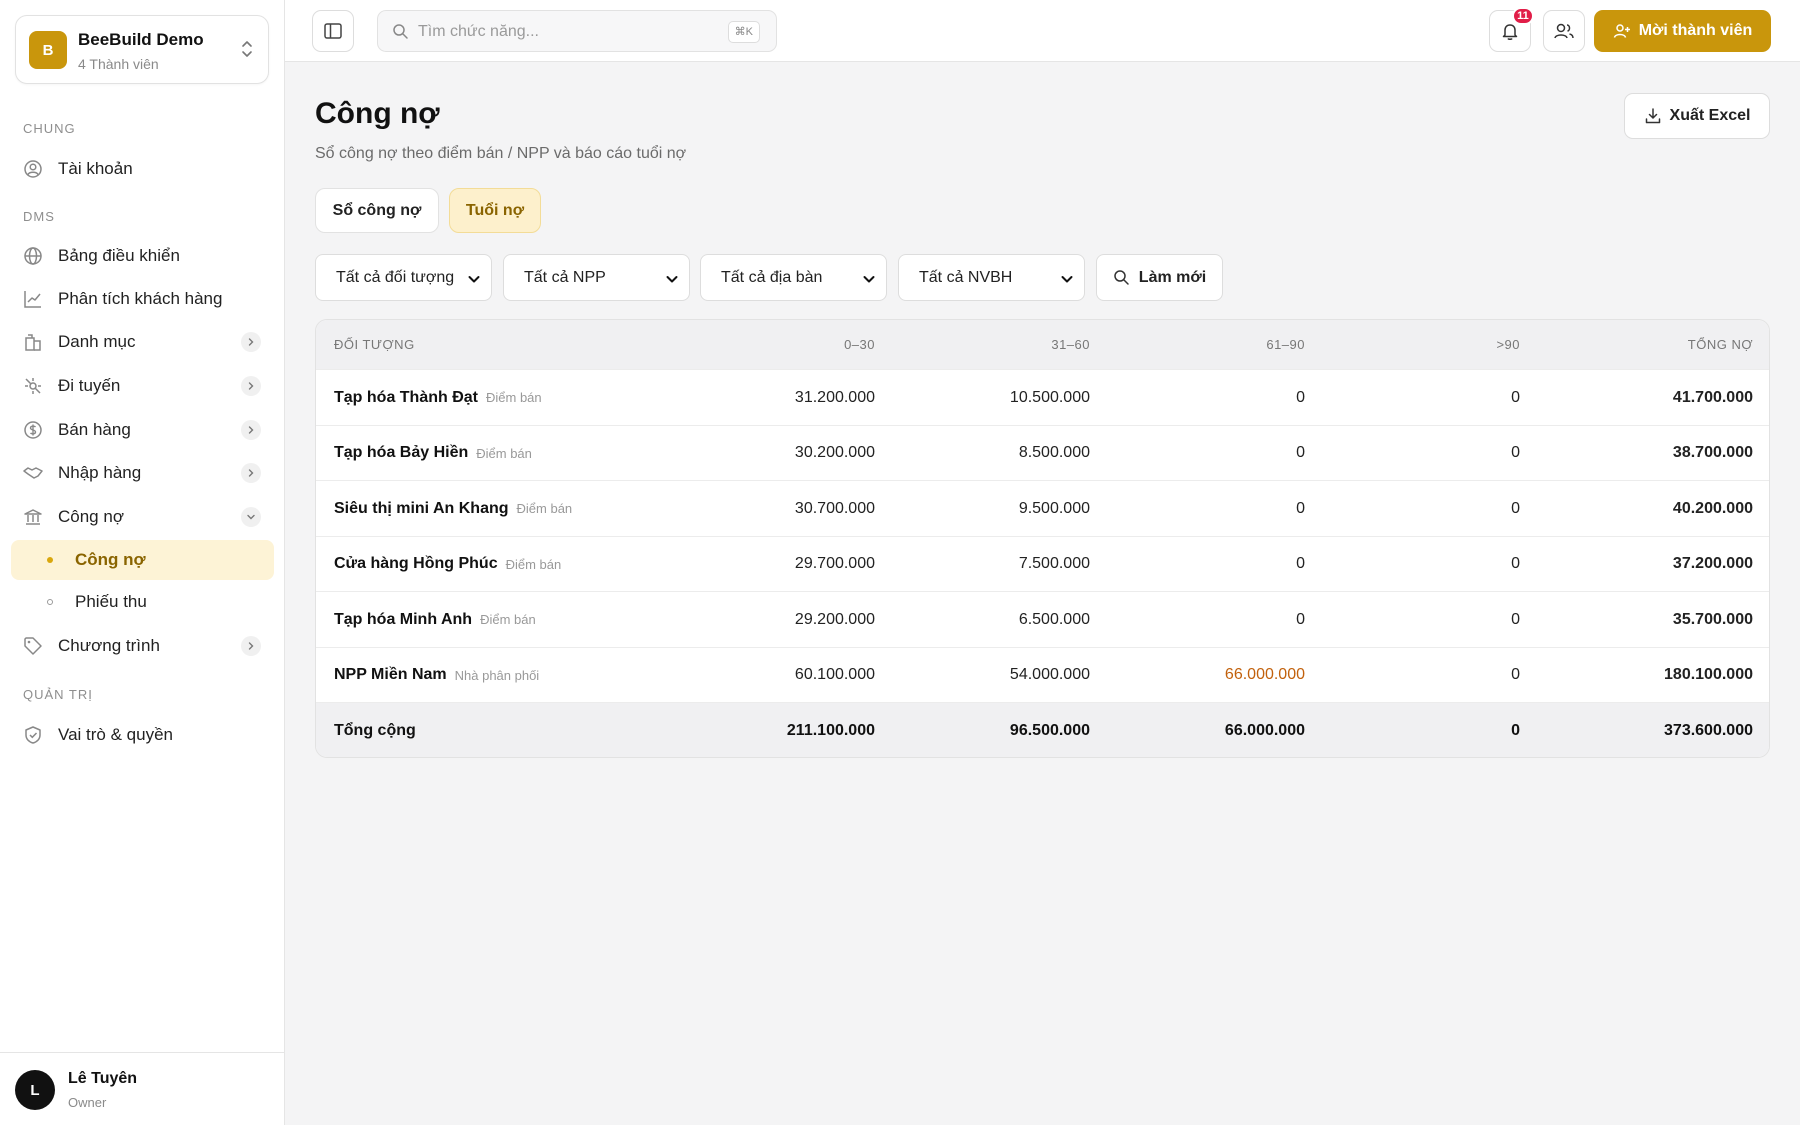 This screenshot has width=1800, height=1125. I want to click on tab-debt-ledger: Sổ công nợ, so click(377, 210).